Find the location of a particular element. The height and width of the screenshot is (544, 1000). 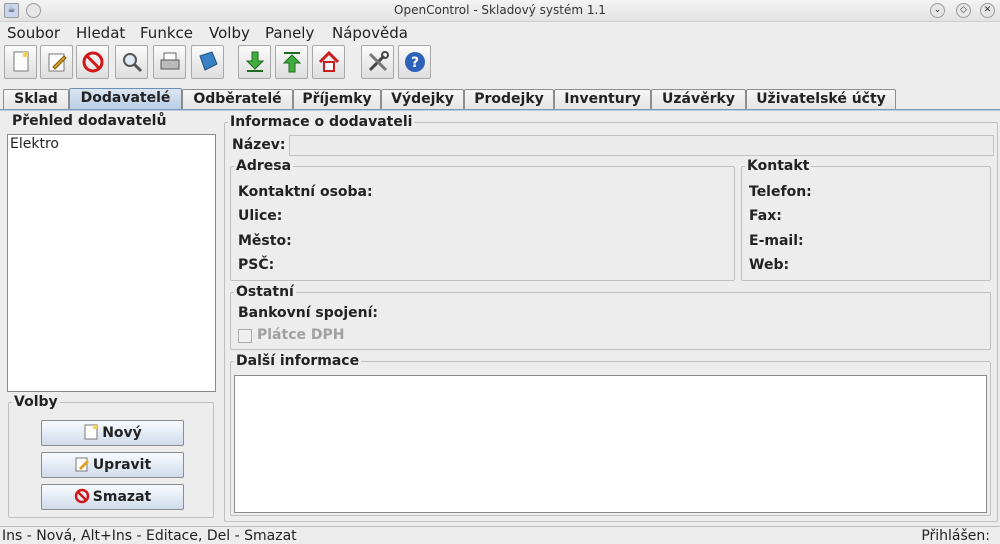

download-icon is located at coordinates (255, 61).